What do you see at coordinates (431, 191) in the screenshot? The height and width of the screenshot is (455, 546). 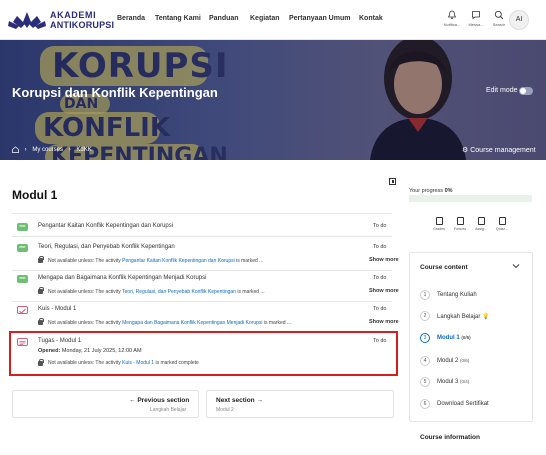 I see `progress-label: Your progress 0%` at bounding box center [431, 191].